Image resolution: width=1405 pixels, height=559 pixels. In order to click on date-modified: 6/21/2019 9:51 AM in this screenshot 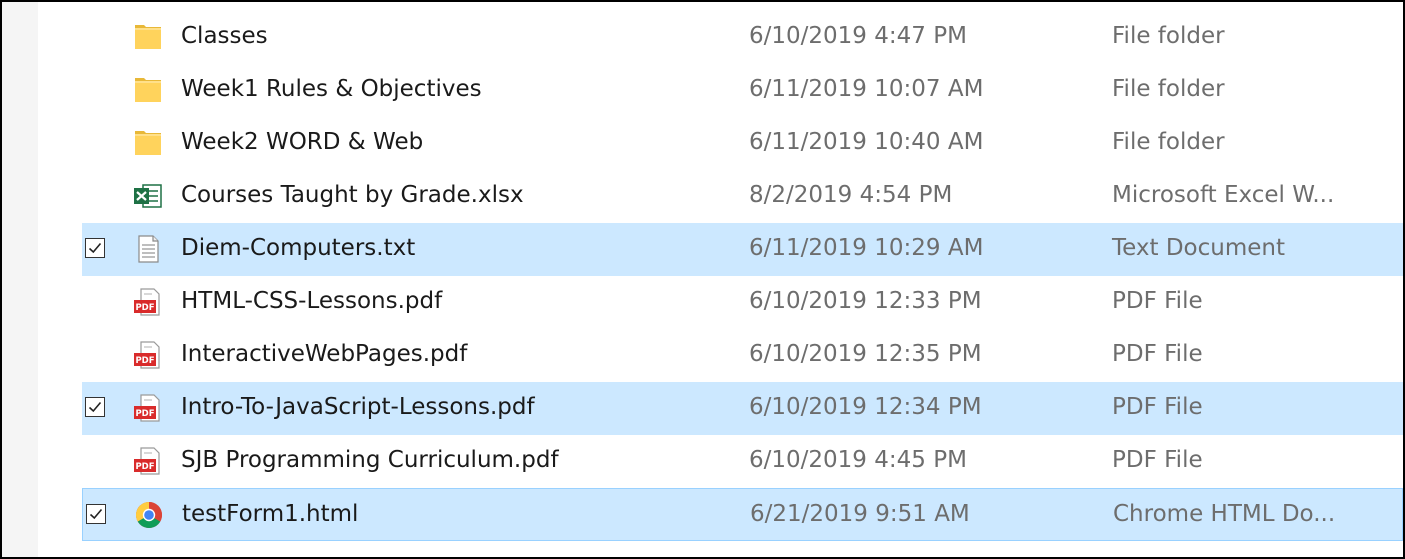, I will do `click(860, 514)`.